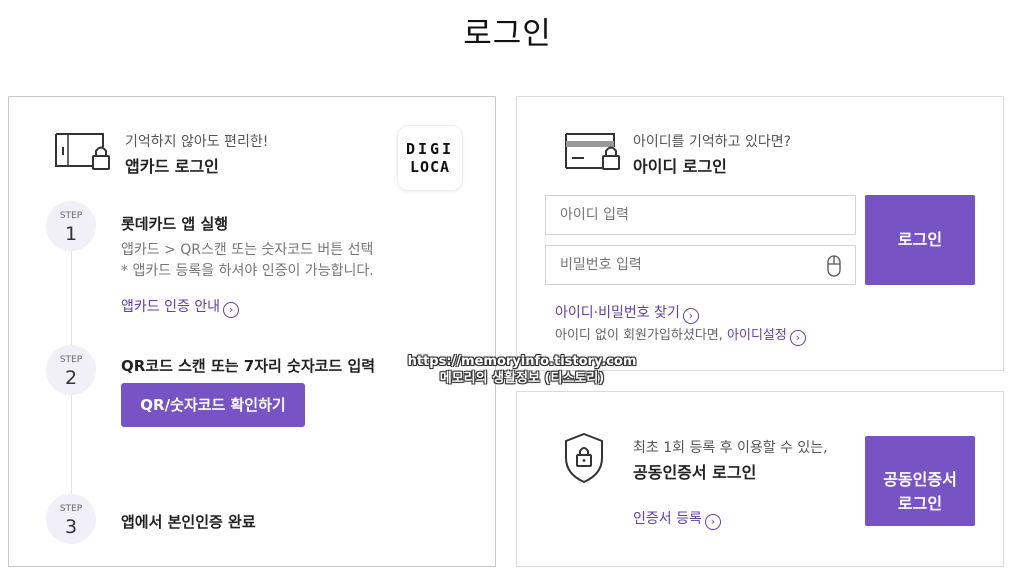 This screenshot has height=575, width=1015. I want to click on watermark-blog-name: 메모리의 생활정보 (티스토리), so click(522, 378).